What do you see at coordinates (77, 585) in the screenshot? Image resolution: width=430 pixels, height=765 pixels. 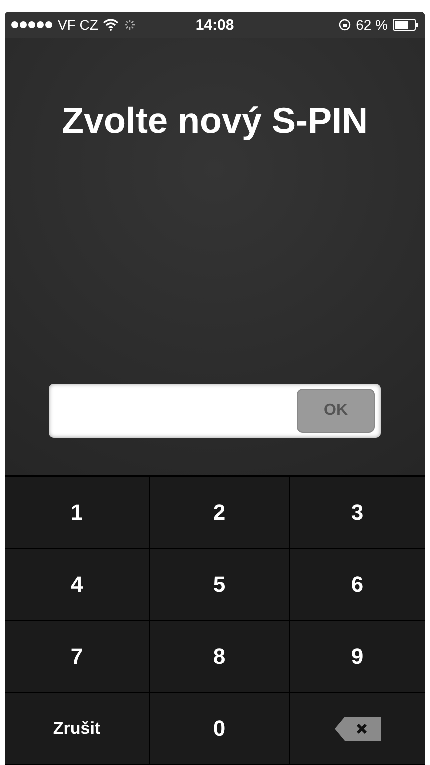 I see `digit-key: 4` at bounding box center [77, 585].